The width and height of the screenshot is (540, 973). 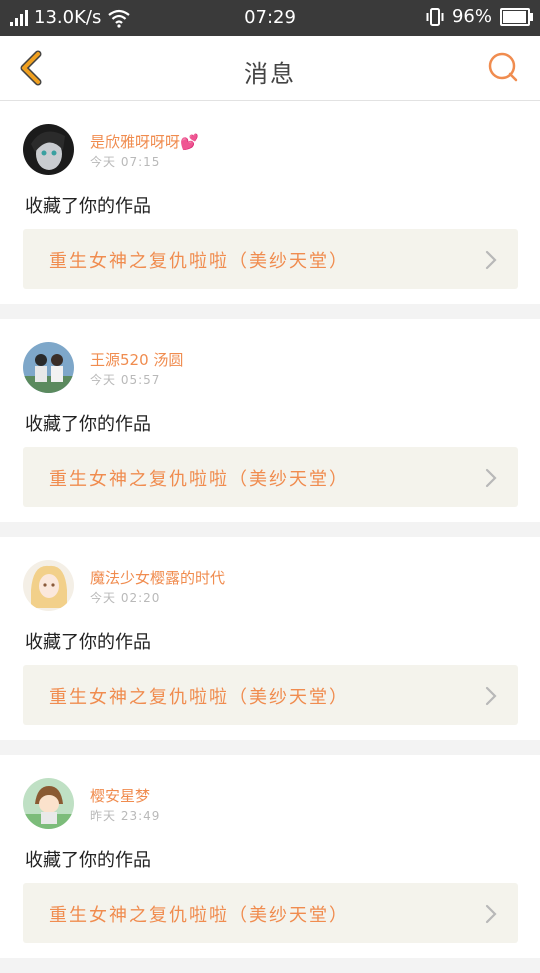 I want to click on battery-icon, so click(x=516, y=16).